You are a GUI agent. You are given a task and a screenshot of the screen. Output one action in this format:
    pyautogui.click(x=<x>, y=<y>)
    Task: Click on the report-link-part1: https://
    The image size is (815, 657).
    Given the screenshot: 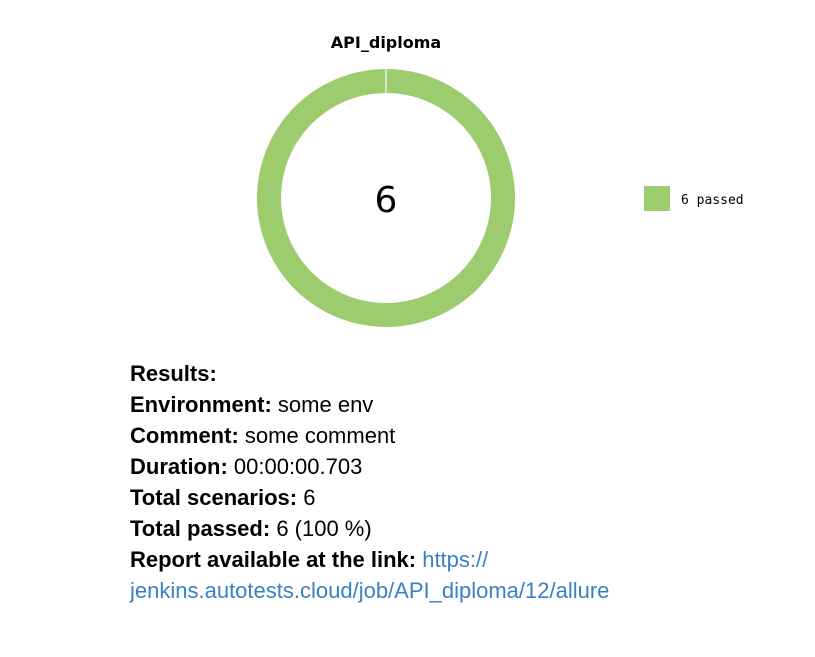 What is the action you would take?
    pyautogui.click(x=455, y=559)
    